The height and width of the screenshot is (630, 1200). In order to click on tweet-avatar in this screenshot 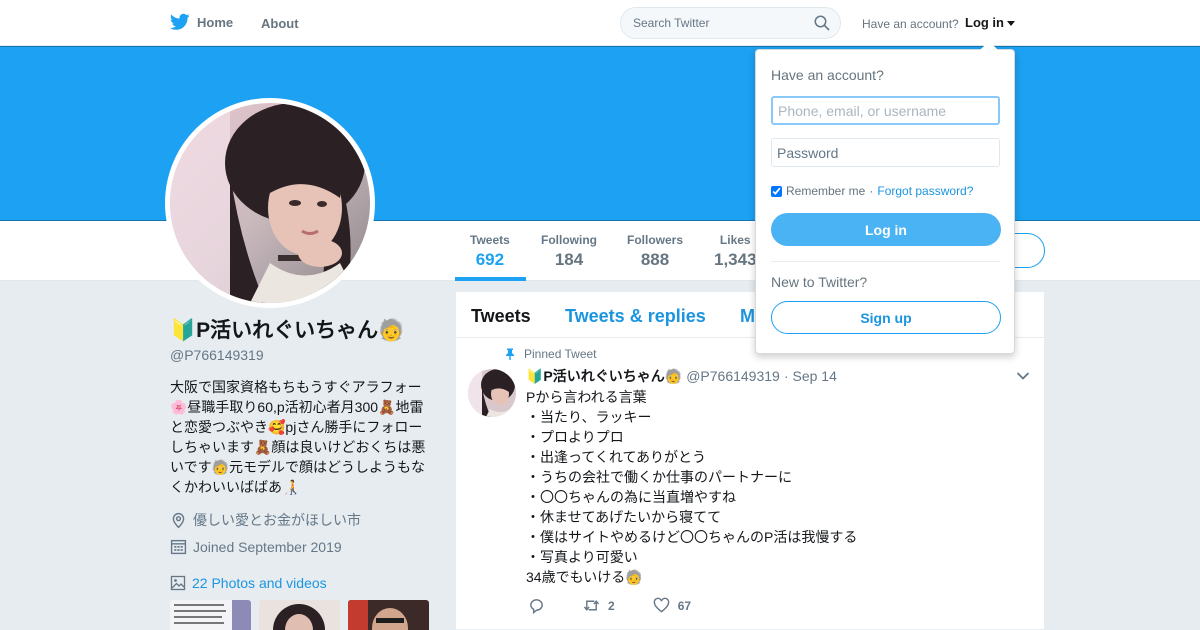, I will do `click(492, 393)`.